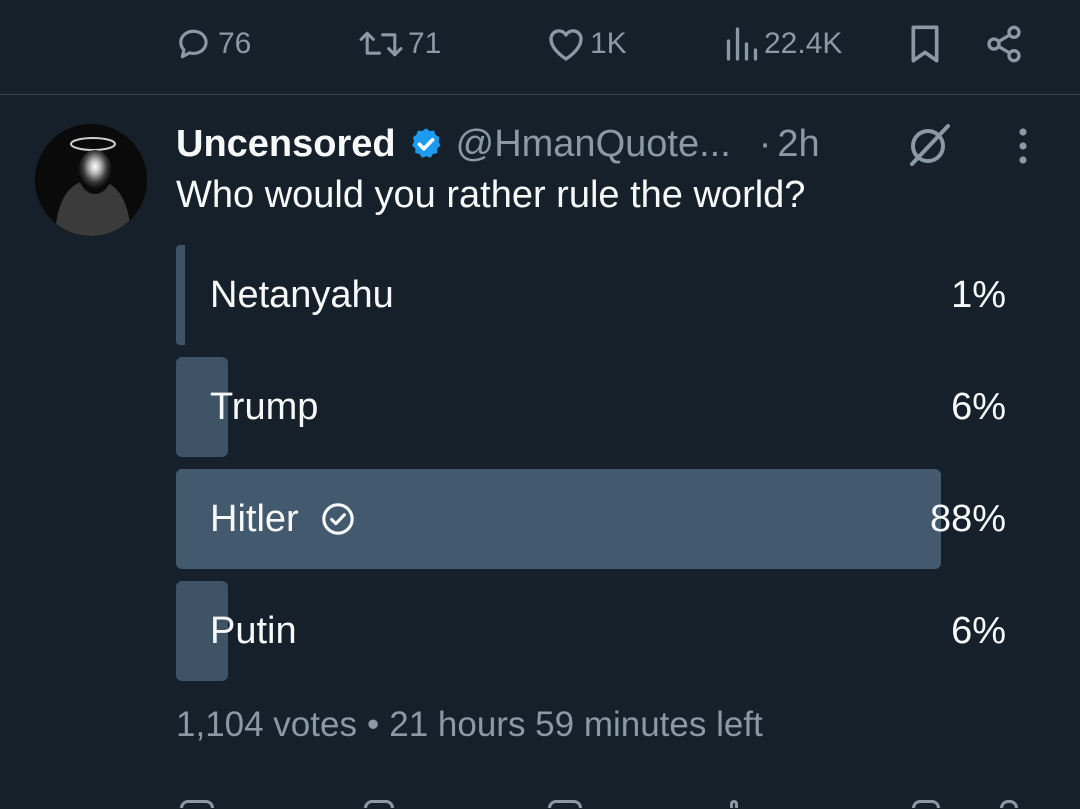 The height and width of the screenshot is (809, 1080). Describe the element at coordinates (302, 294) in the screenshot. I see `poll-option-label: Netanyahu` at that location.